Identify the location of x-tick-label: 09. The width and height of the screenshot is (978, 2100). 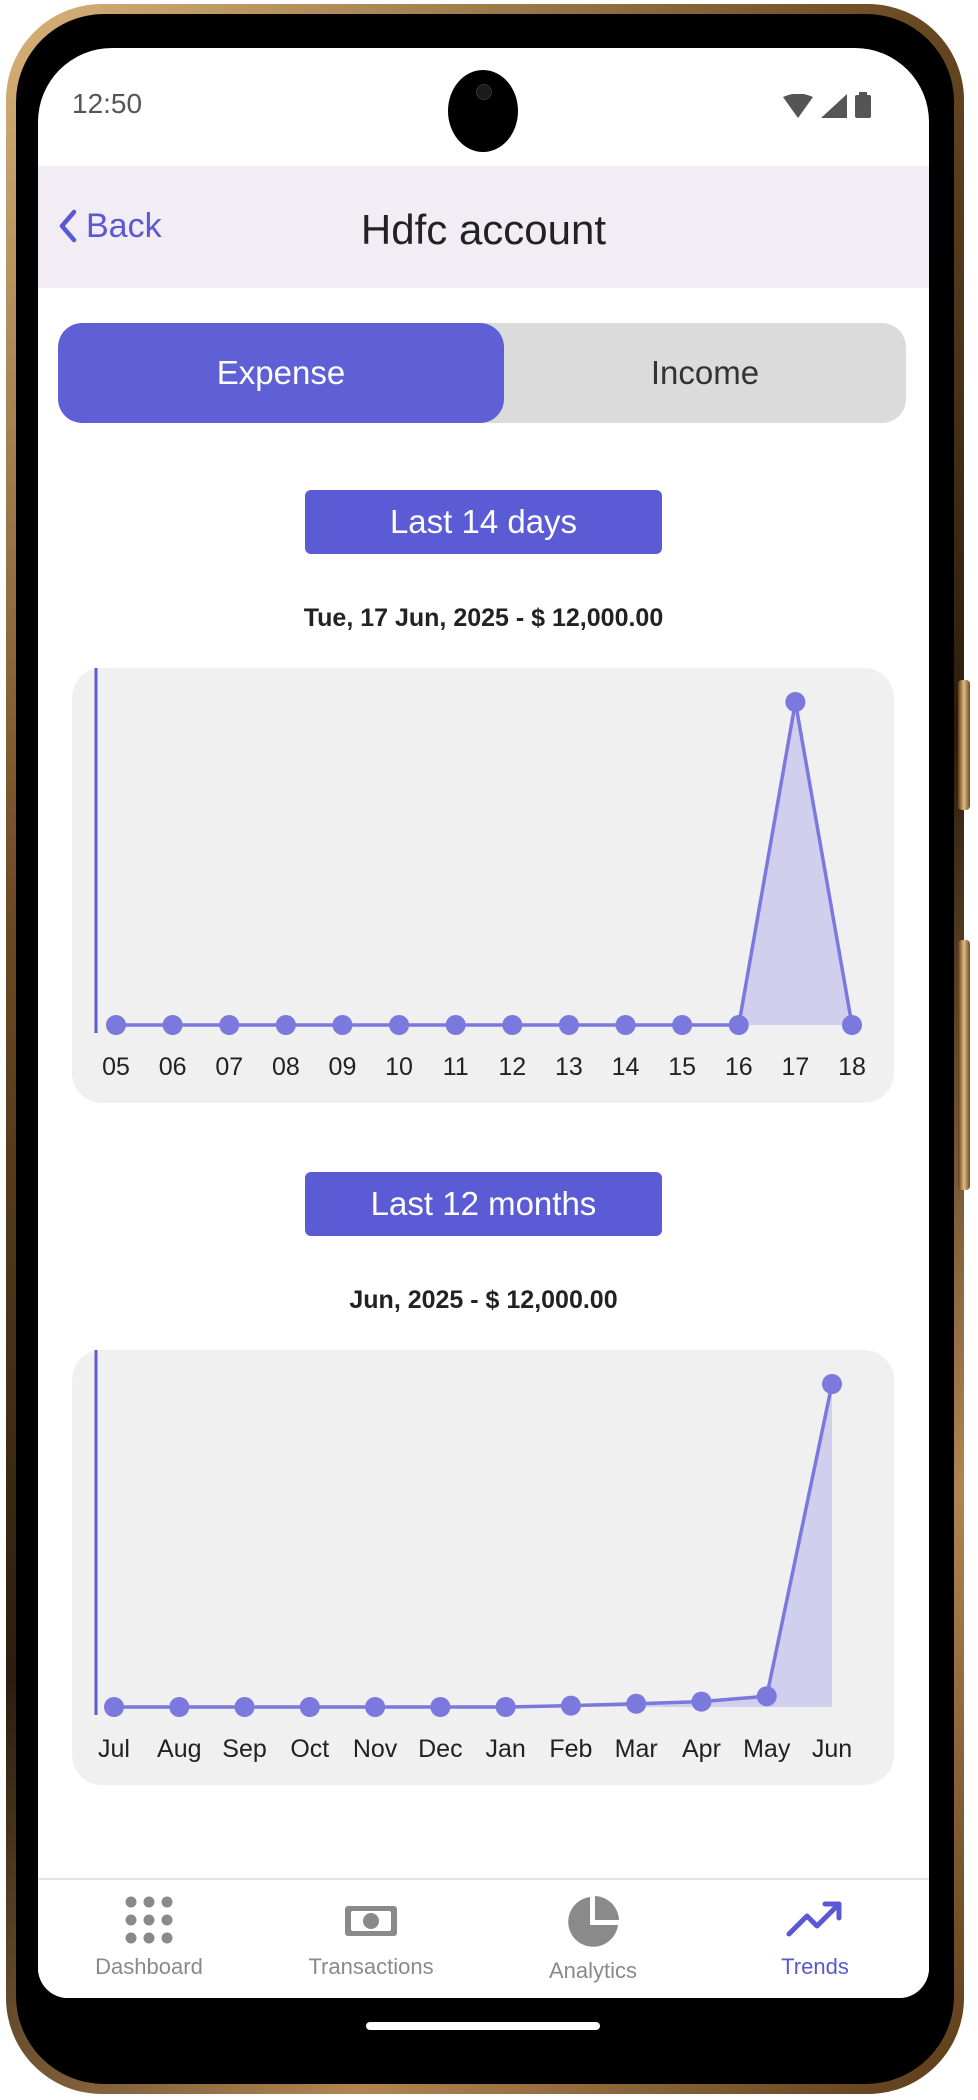
(343, 1067).